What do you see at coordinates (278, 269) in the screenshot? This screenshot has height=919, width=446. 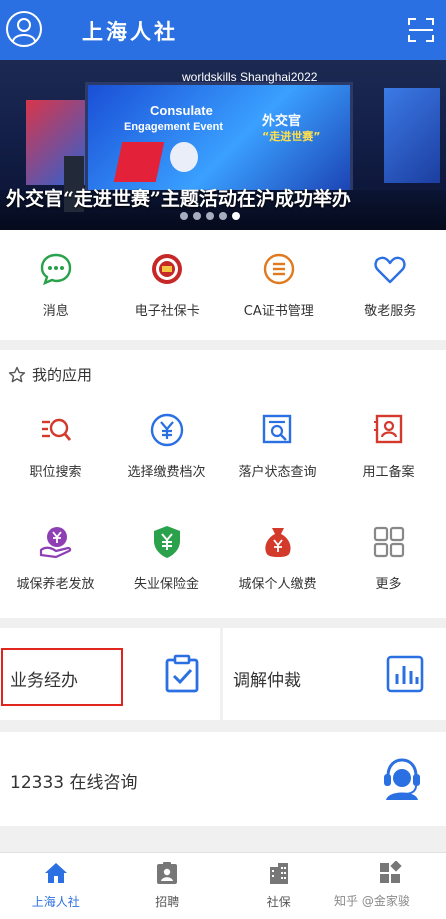 I see `certificate-icon` at bounding box center [278, 269].